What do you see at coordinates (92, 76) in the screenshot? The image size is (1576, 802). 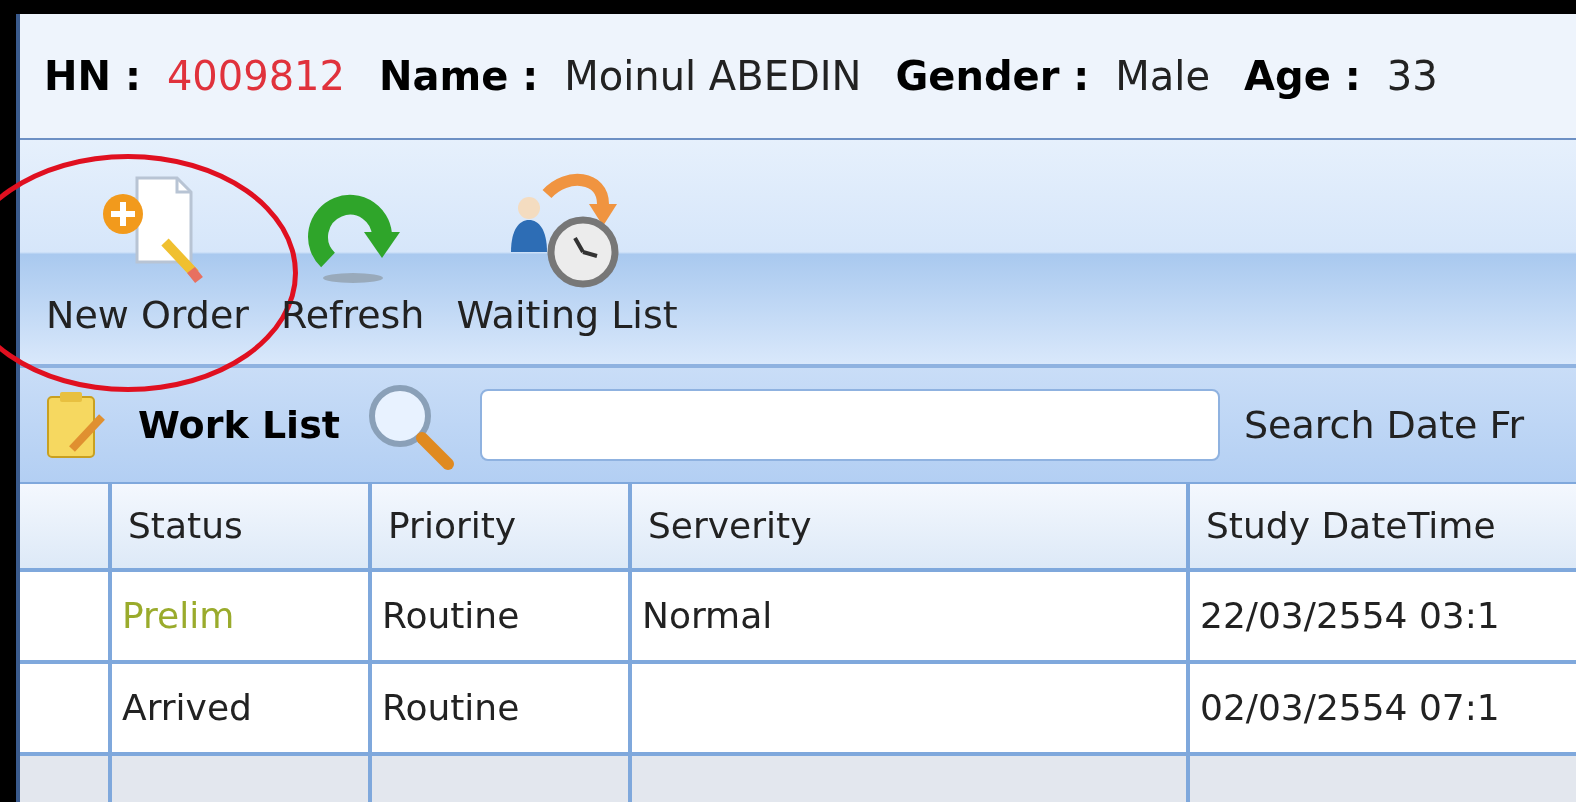 I see `field-label: HN :` at bounding box center [92, 76].